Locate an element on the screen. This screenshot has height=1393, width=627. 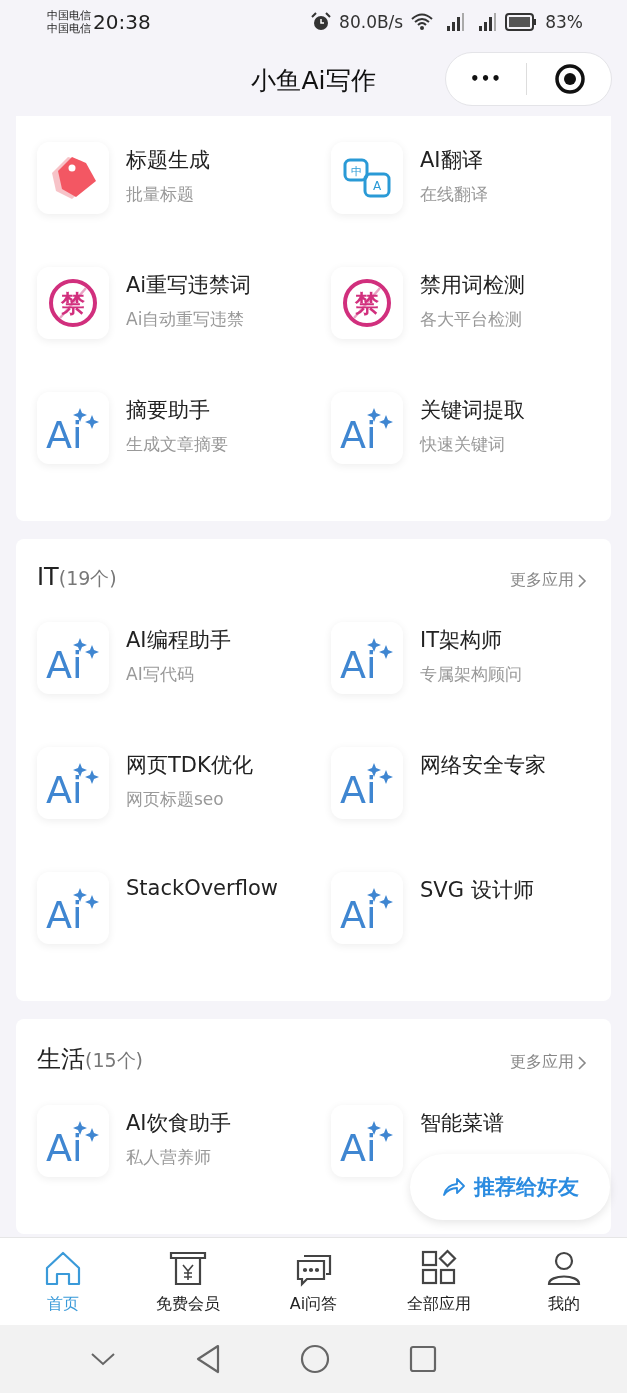
tab-bar-item: 免费会员 is located at coordinates (188, 1281).